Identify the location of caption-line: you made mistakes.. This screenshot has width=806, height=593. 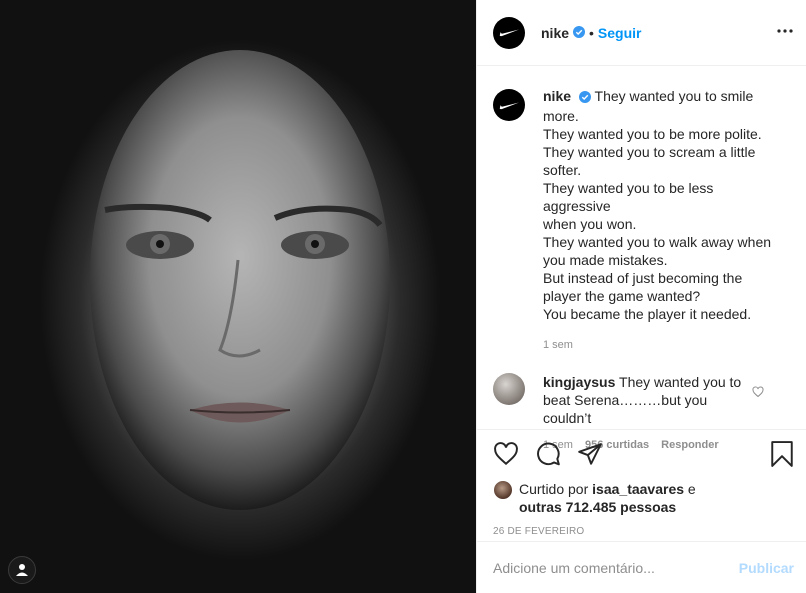
(605, 260).